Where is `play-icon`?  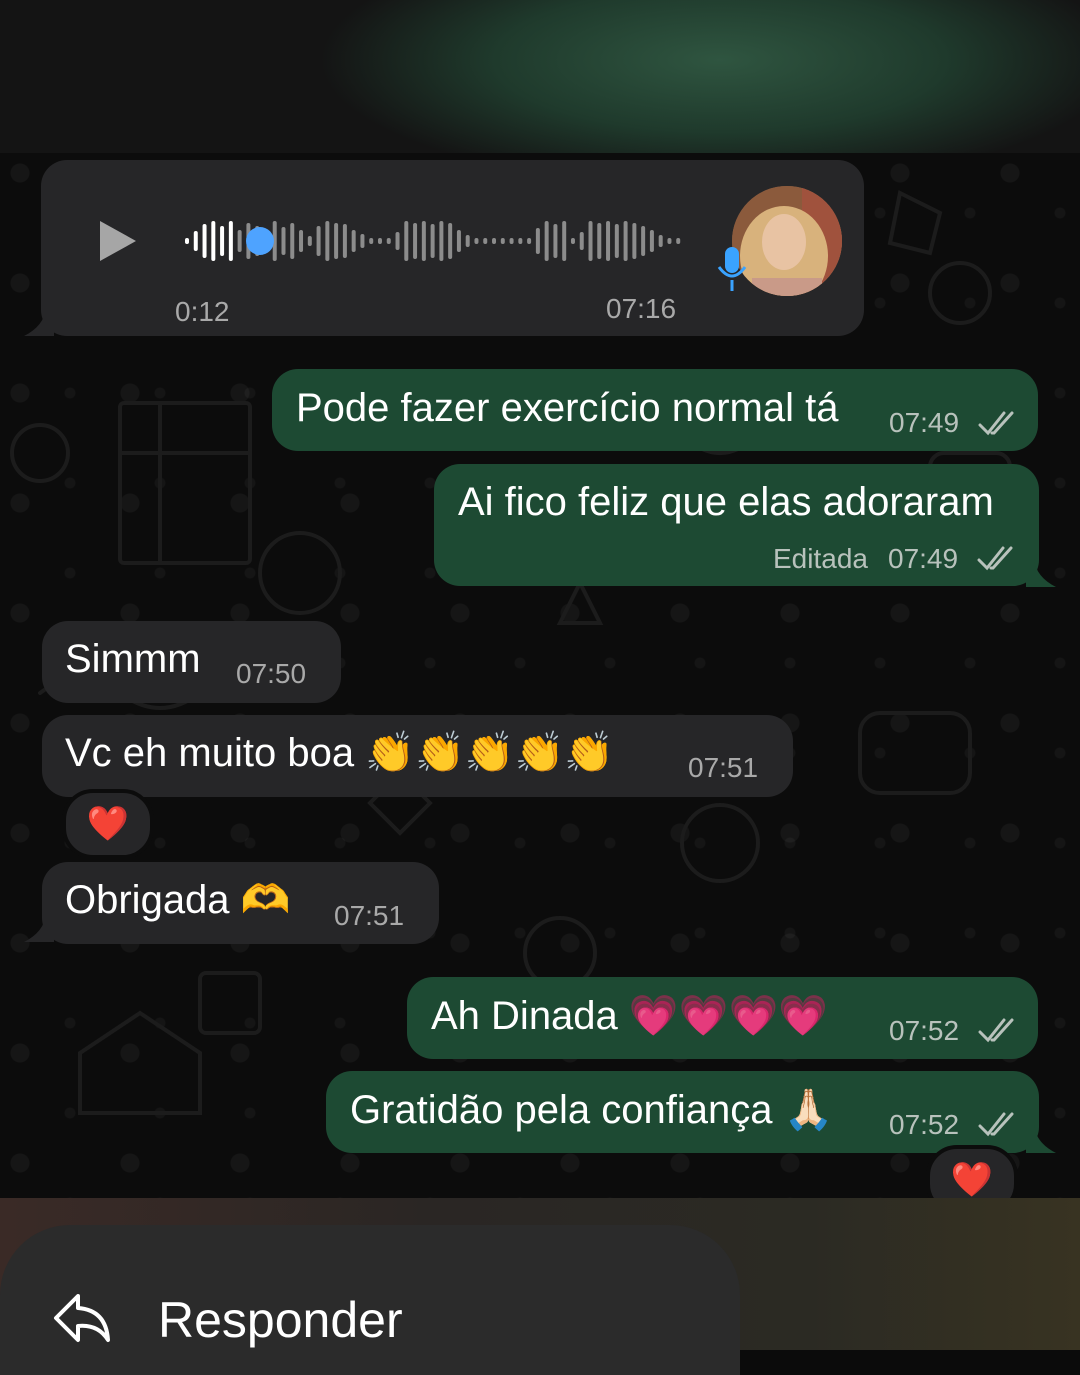 play-icon is located at coordinates (118, 241).